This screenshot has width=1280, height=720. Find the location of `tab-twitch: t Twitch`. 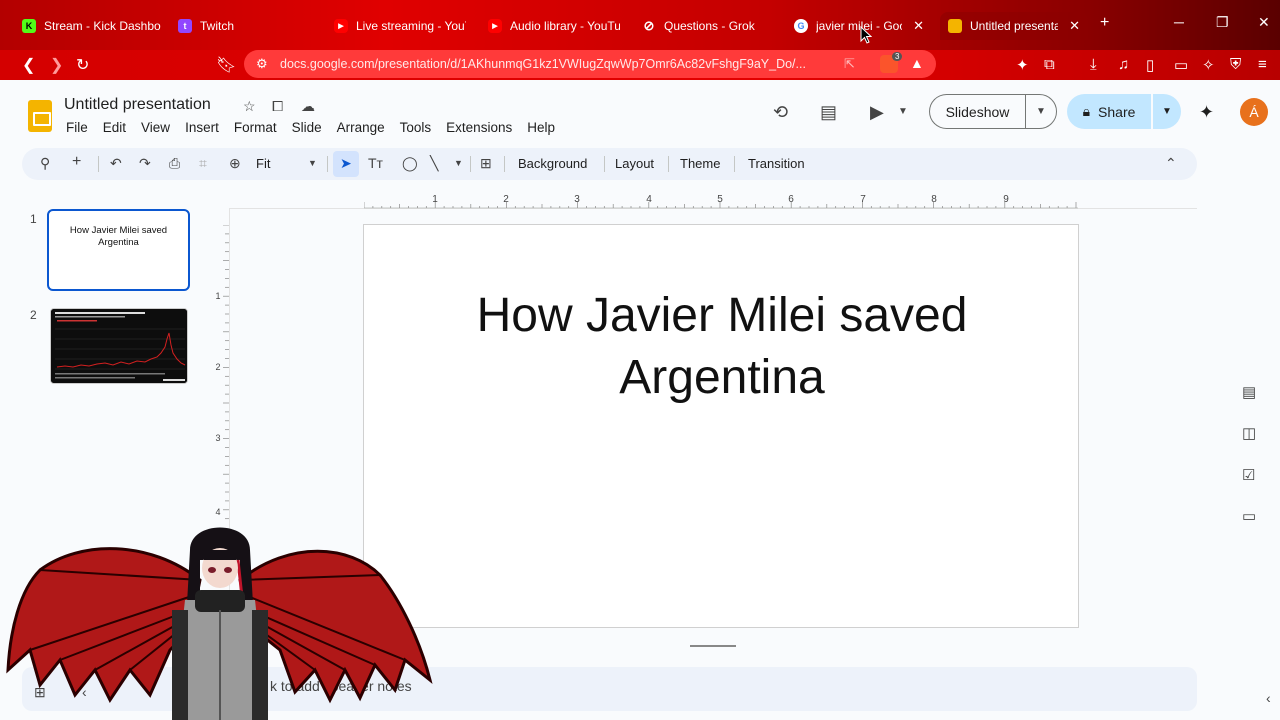

tab-twitch: t Twitch is located at coordinates (245, 26).